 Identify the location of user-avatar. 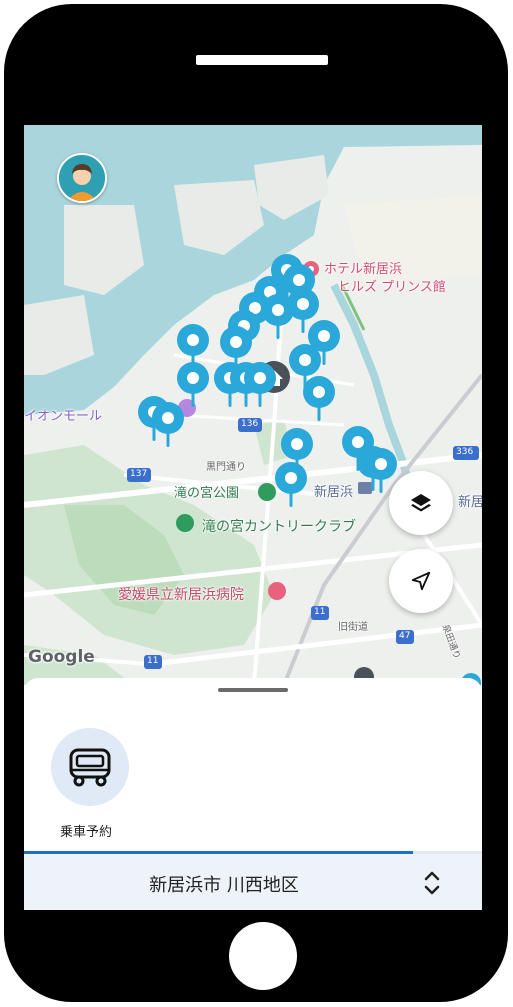
(82, 178).